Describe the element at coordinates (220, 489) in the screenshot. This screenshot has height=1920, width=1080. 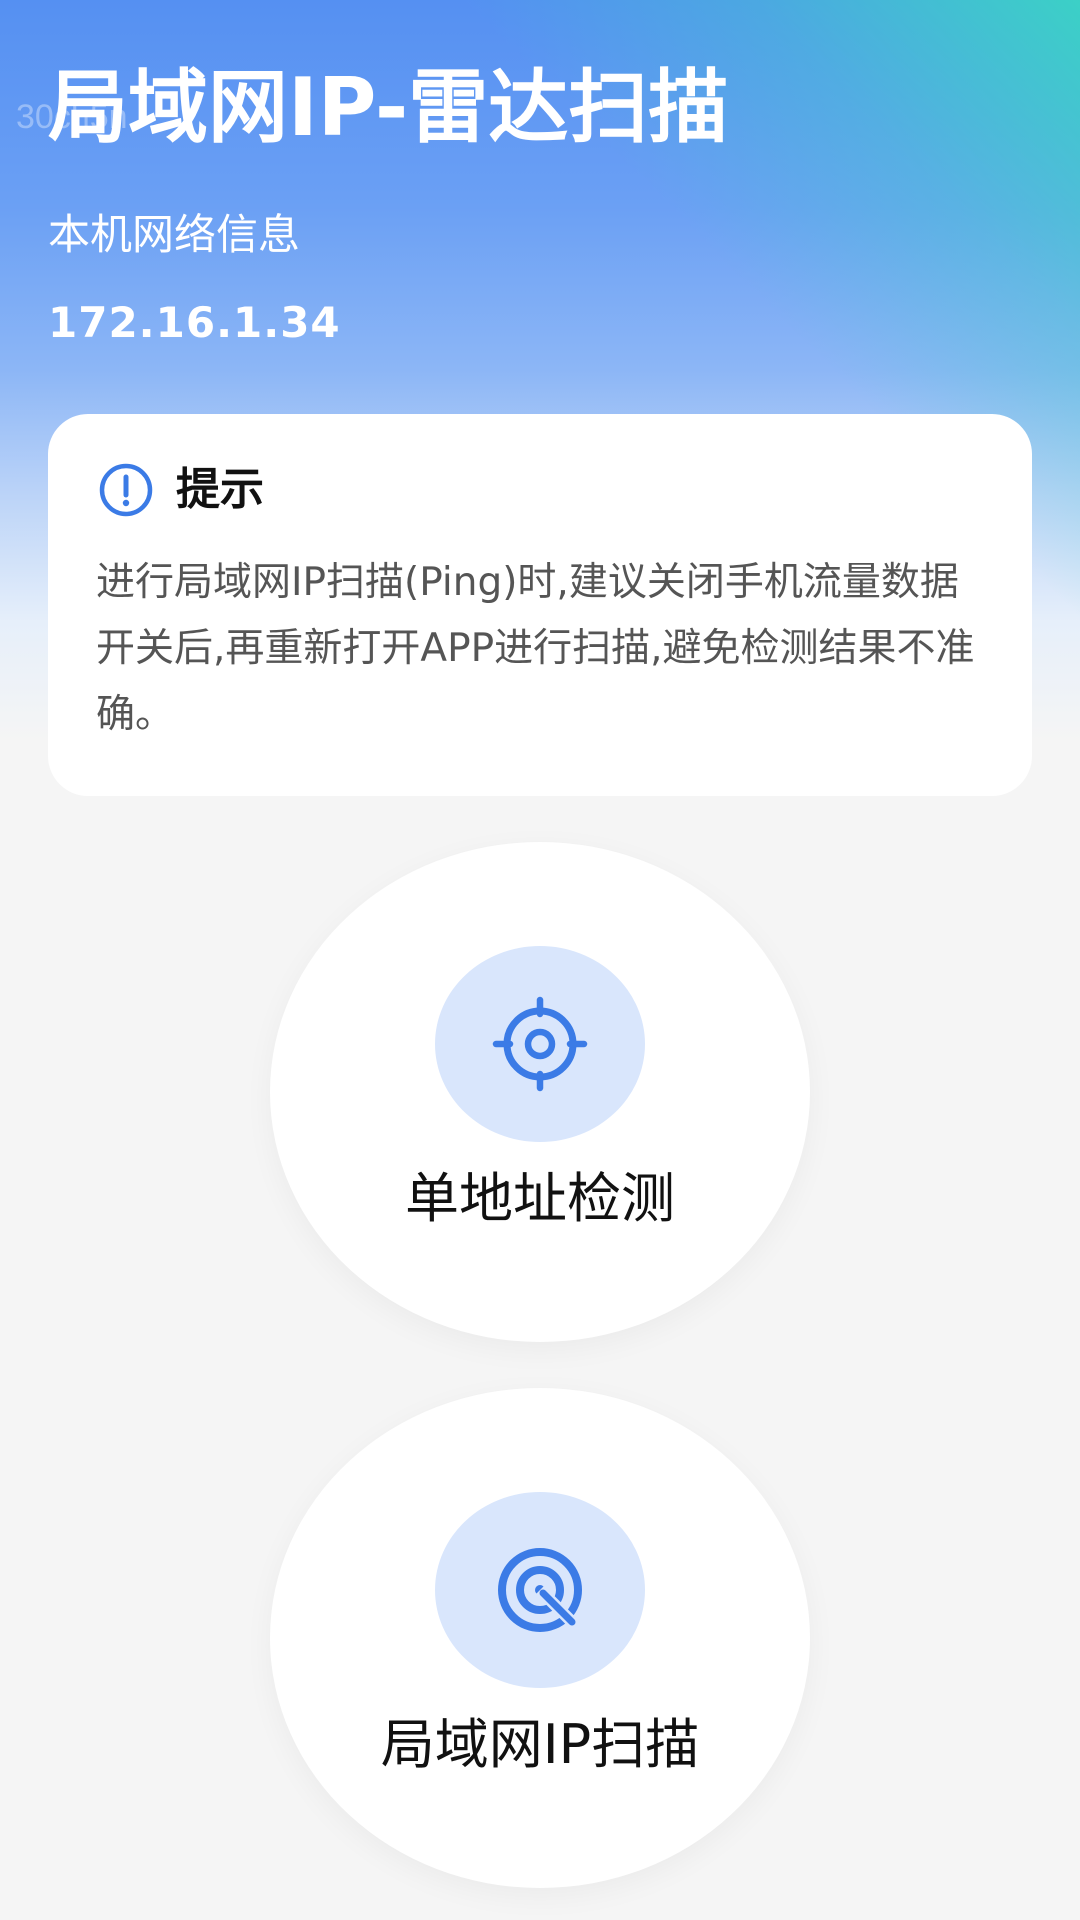
I see `tip-title: 提示` at that location.